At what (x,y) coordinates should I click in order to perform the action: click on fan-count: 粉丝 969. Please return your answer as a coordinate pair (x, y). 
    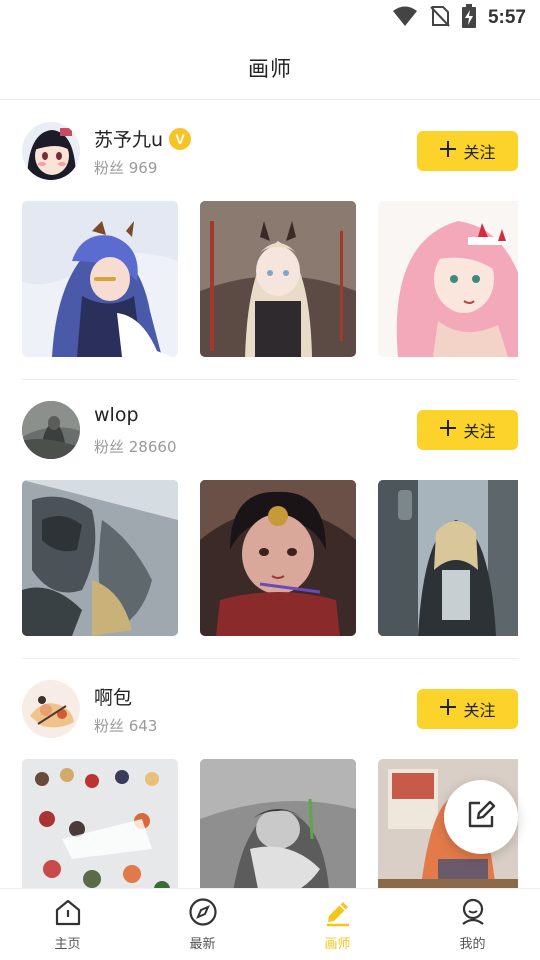
    Looking at the image, I should click on (126, 168).